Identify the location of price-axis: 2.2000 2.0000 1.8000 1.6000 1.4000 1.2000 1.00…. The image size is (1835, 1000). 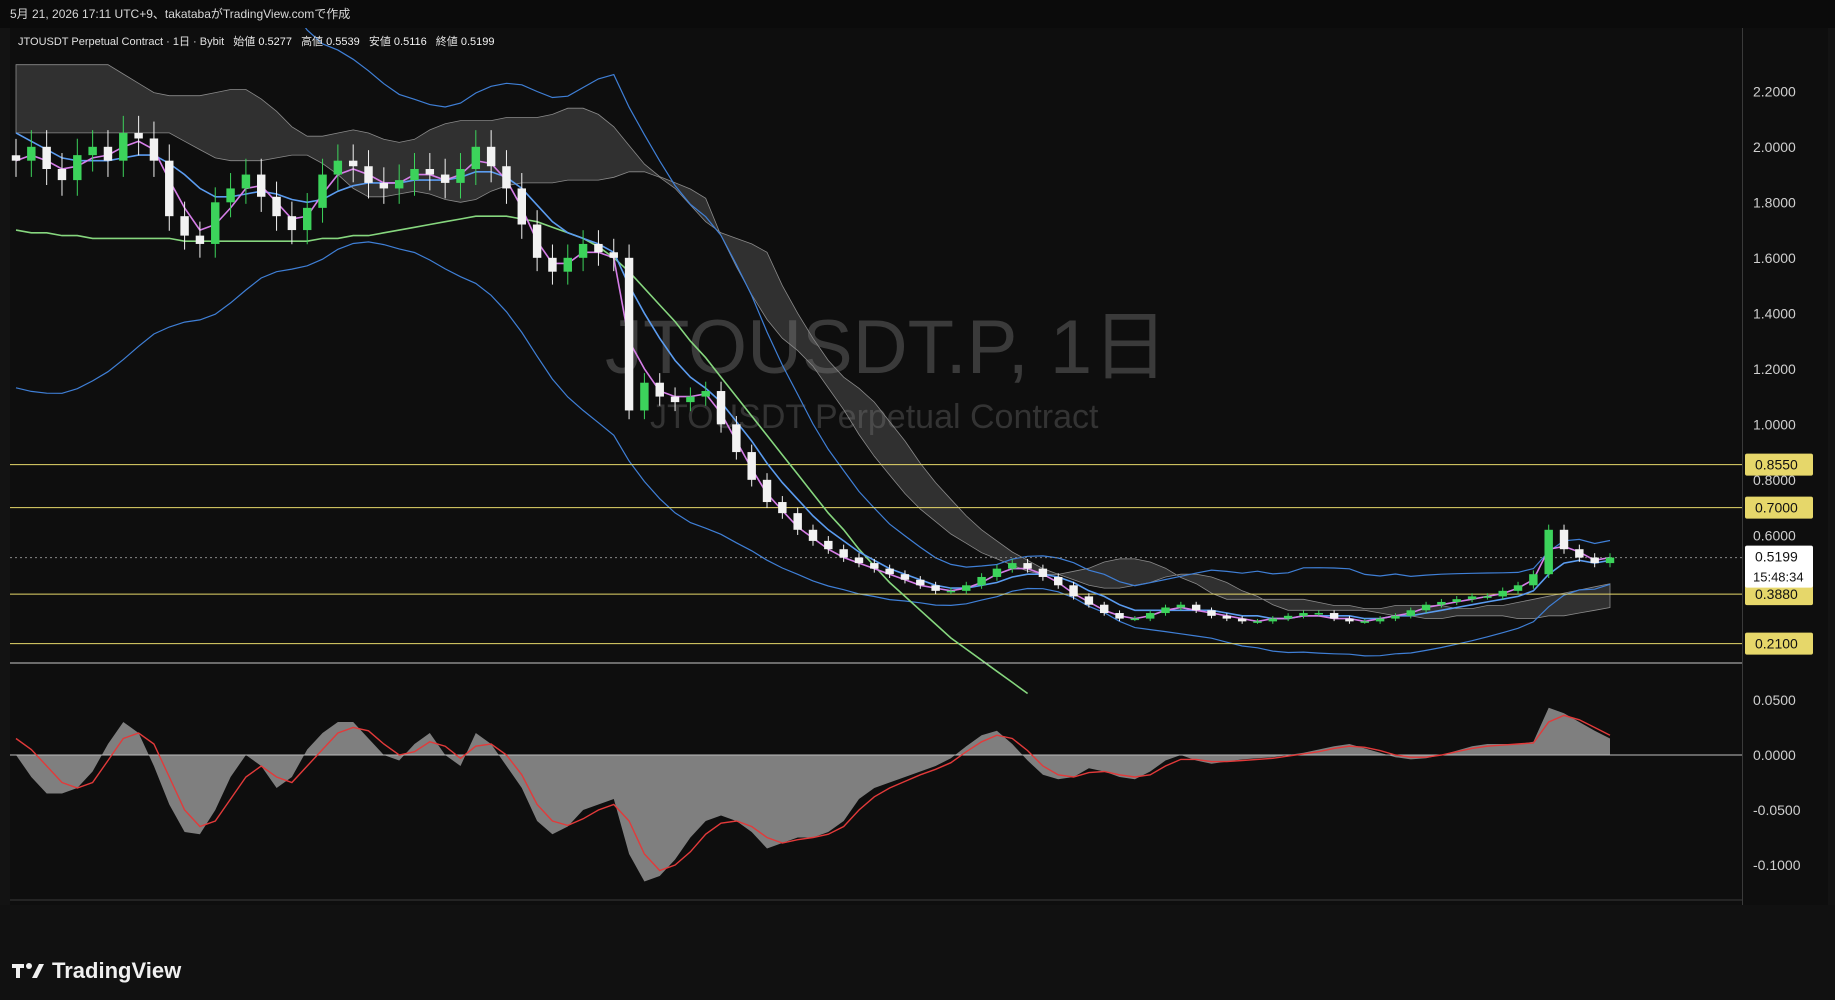
(1785, 466).